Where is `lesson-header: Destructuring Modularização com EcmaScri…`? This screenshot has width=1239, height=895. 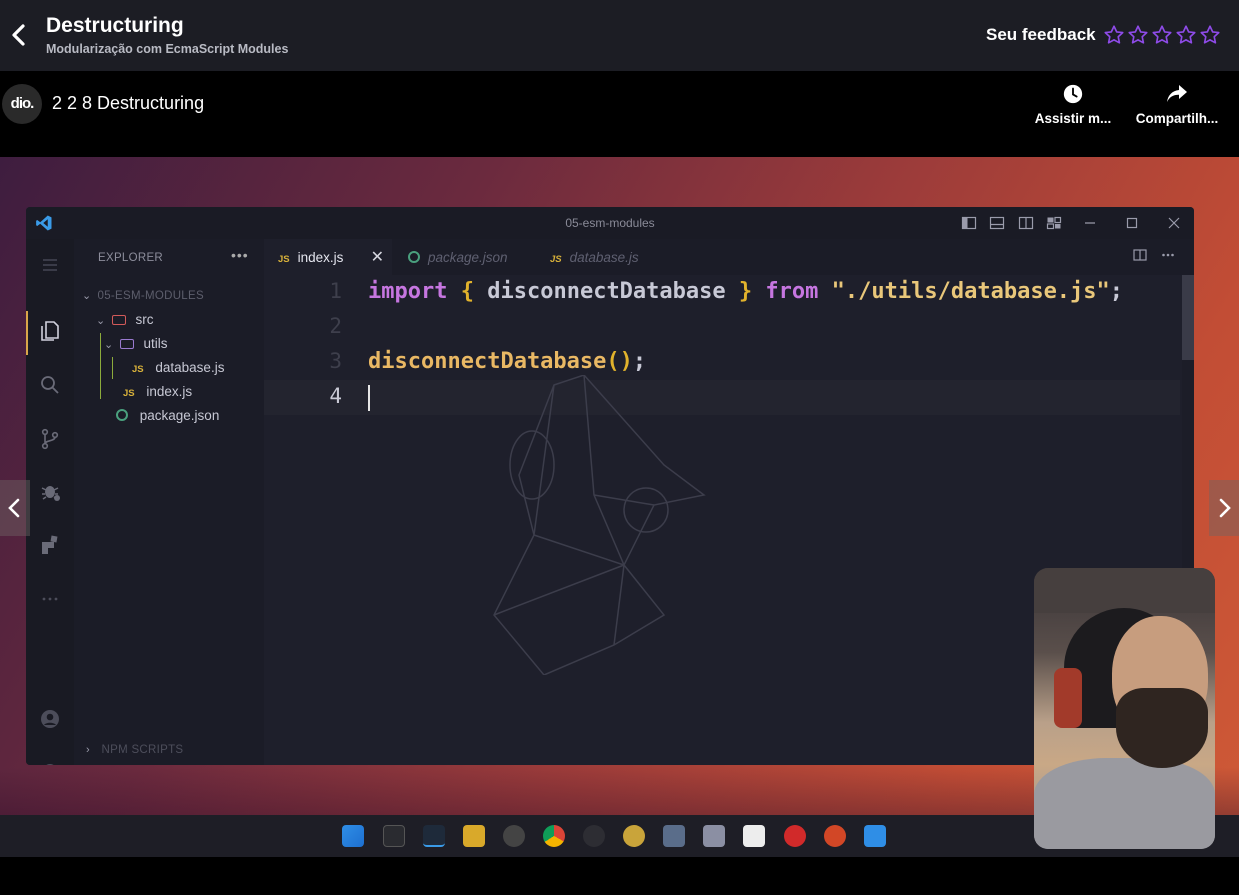
lesson-header: Destructuring Modularização com EcmaScri… is located at coordinates (619, 35).